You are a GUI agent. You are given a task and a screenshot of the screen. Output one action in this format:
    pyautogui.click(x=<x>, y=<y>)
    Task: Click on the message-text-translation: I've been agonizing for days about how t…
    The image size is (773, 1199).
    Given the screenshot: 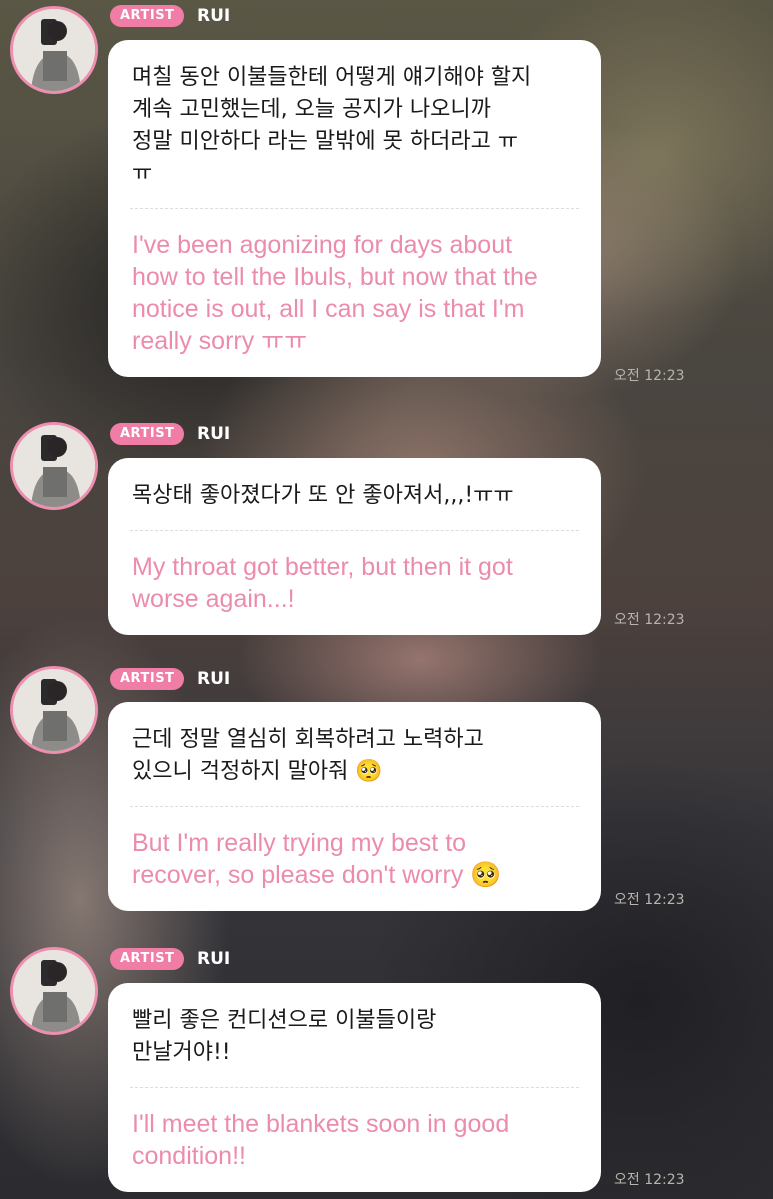 What is the action you would take?
    pyautogui.click(x=335, y=293)
    